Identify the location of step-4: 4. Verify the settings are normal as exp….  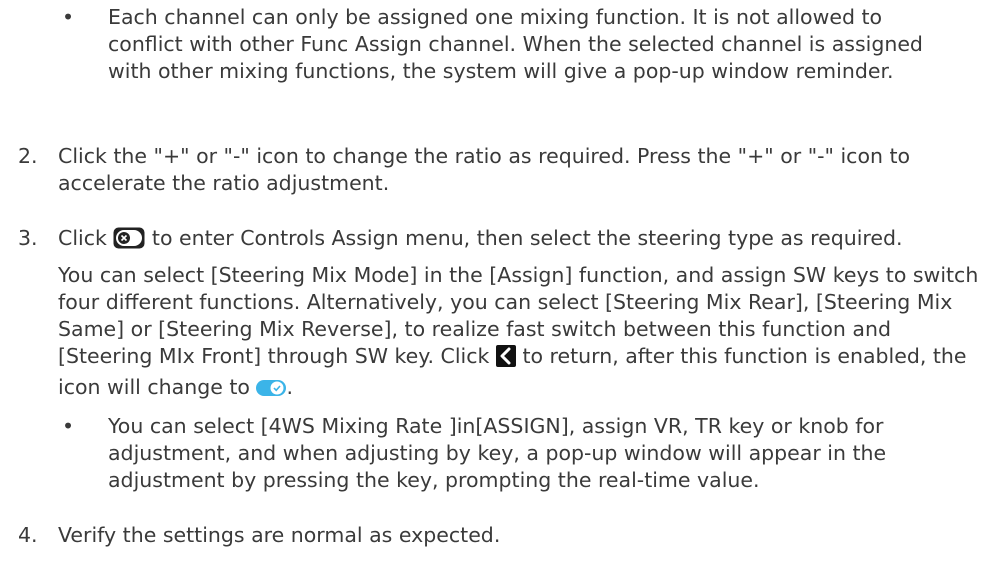
(504, 535).